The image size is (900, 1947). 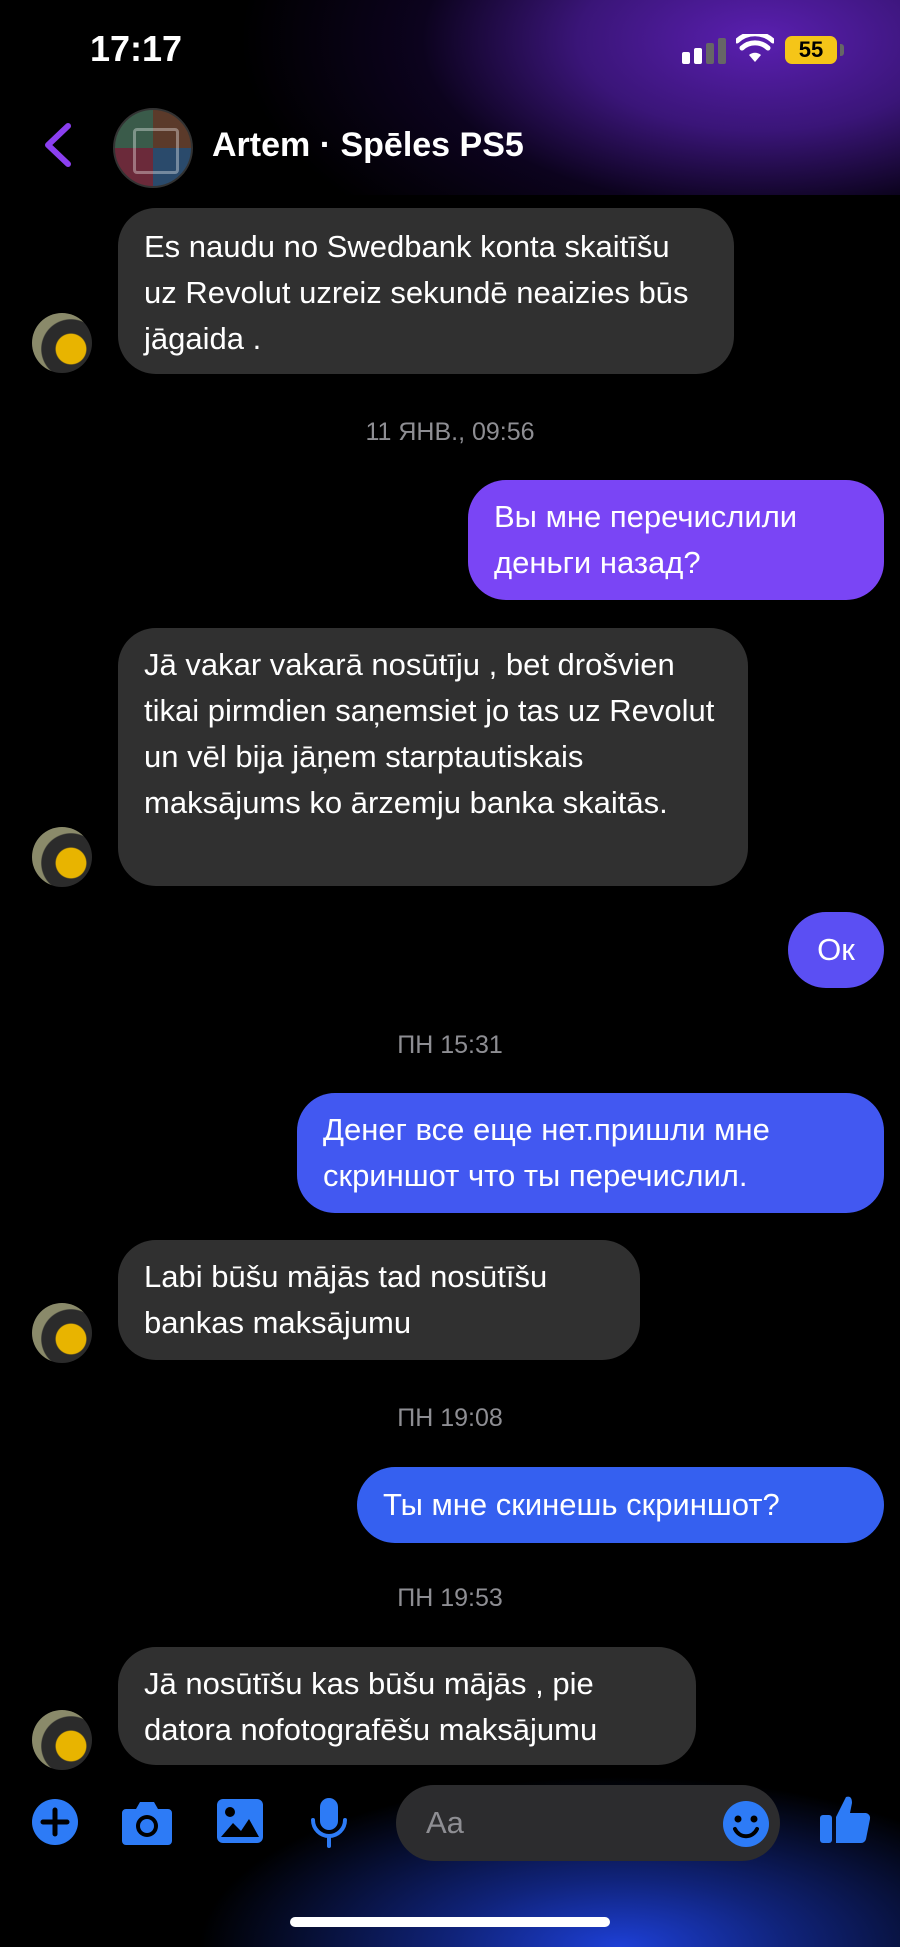 I want to click on battery-level: 55, so click(x=811, y=50).